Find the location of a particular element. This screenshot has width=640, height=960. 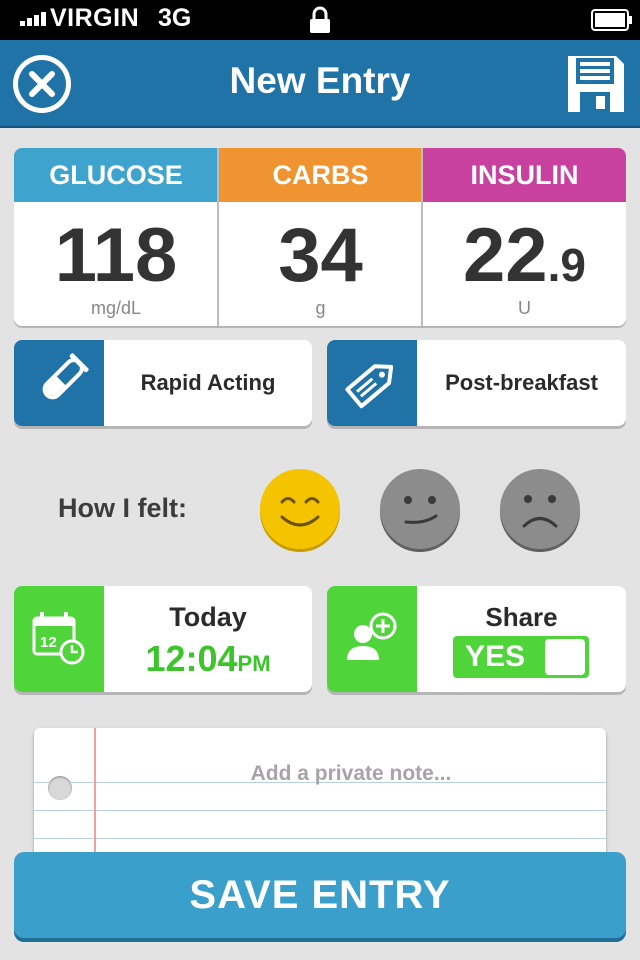

meal-tag-label: Post-breakfast is located at coordinates (521, 382).